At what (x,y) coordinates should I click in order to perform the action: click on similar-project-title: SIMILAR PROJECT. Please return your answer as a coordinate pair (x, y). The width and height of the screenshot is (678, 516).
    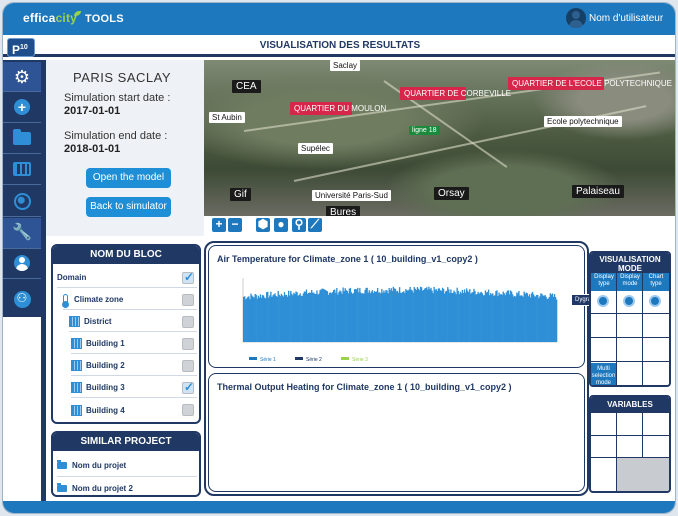
    Looking at the image, I should click on (126, 442).